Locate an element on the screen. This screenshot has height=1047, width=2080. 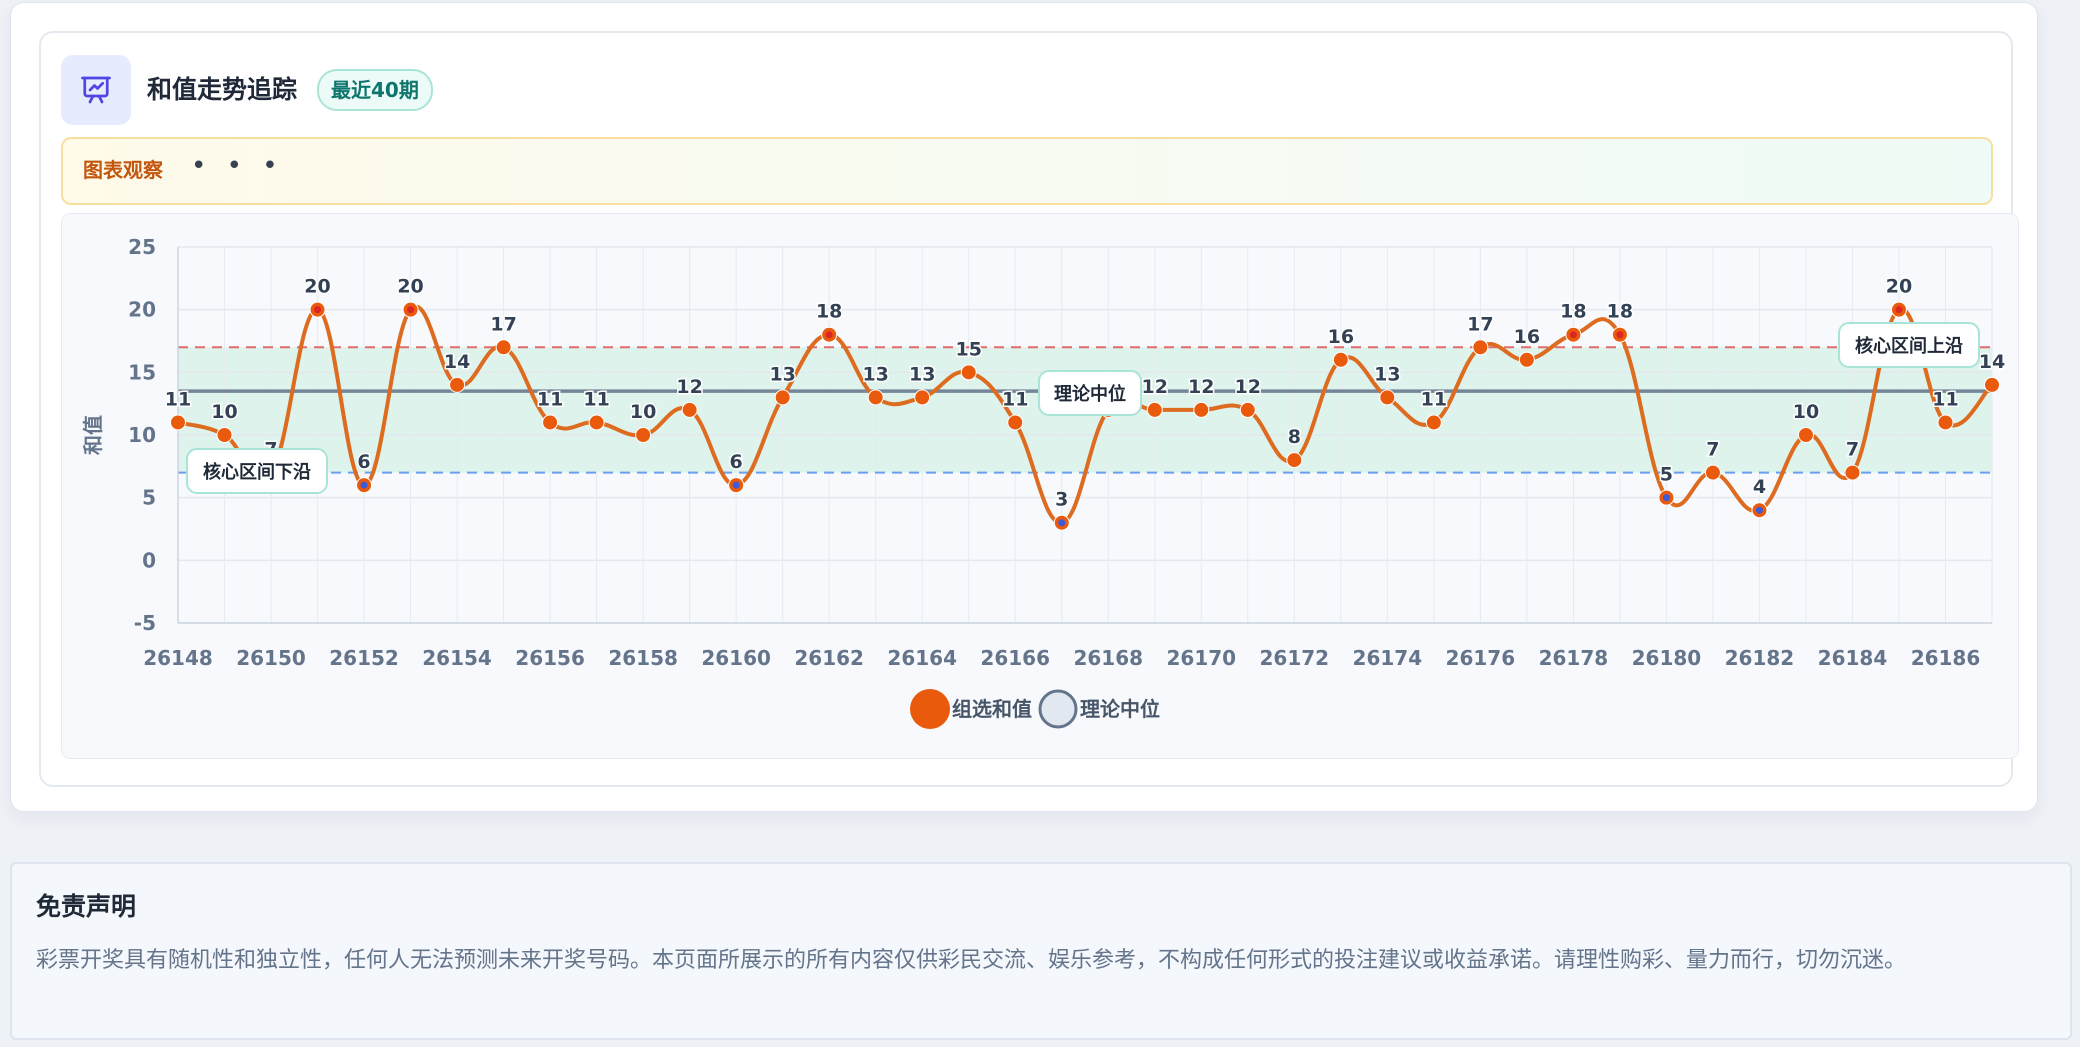
median-tag: 理论中位 is located at coordinates (1090, 394).